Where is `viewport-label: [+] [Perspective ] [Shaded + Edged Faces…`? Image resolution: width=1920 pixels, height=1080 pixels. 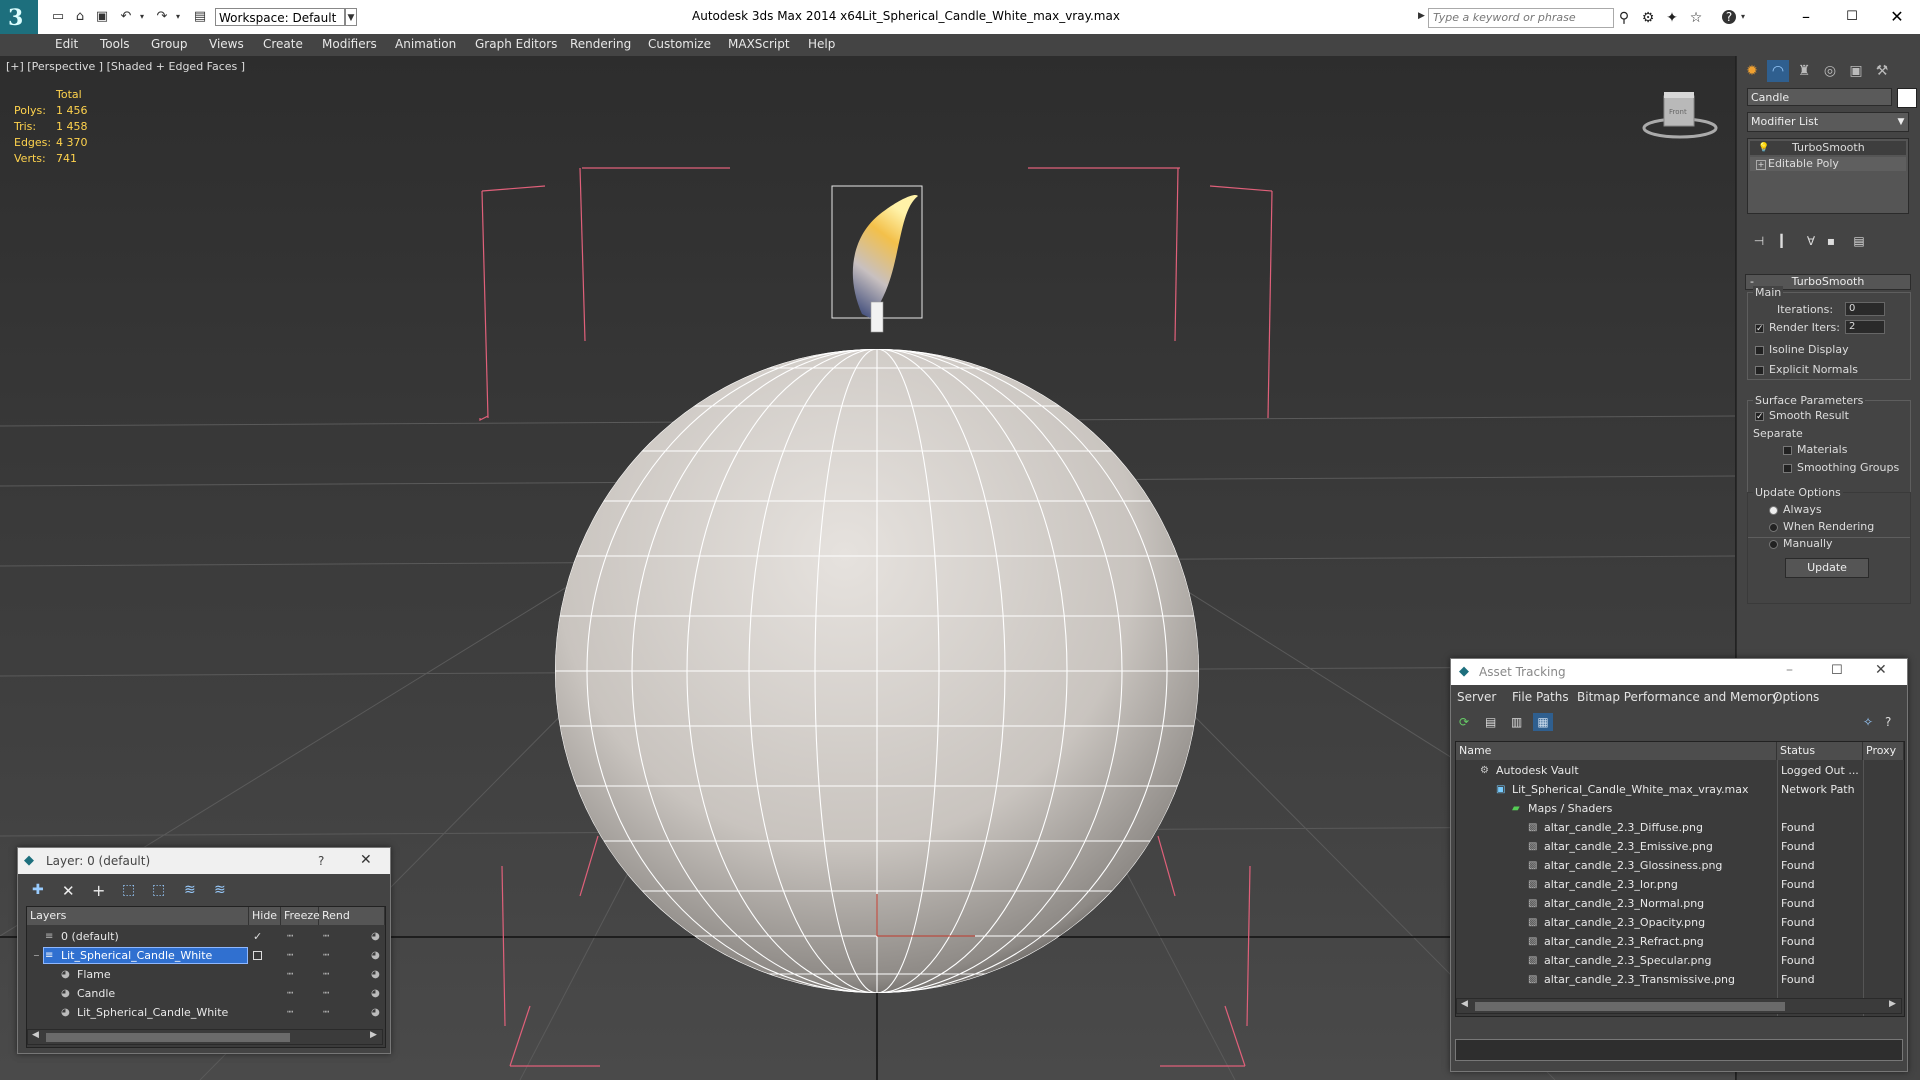 viewport-label: [+] [Perspective ] [Shaded + Edged Faces… is located at coordinates (125, 66).